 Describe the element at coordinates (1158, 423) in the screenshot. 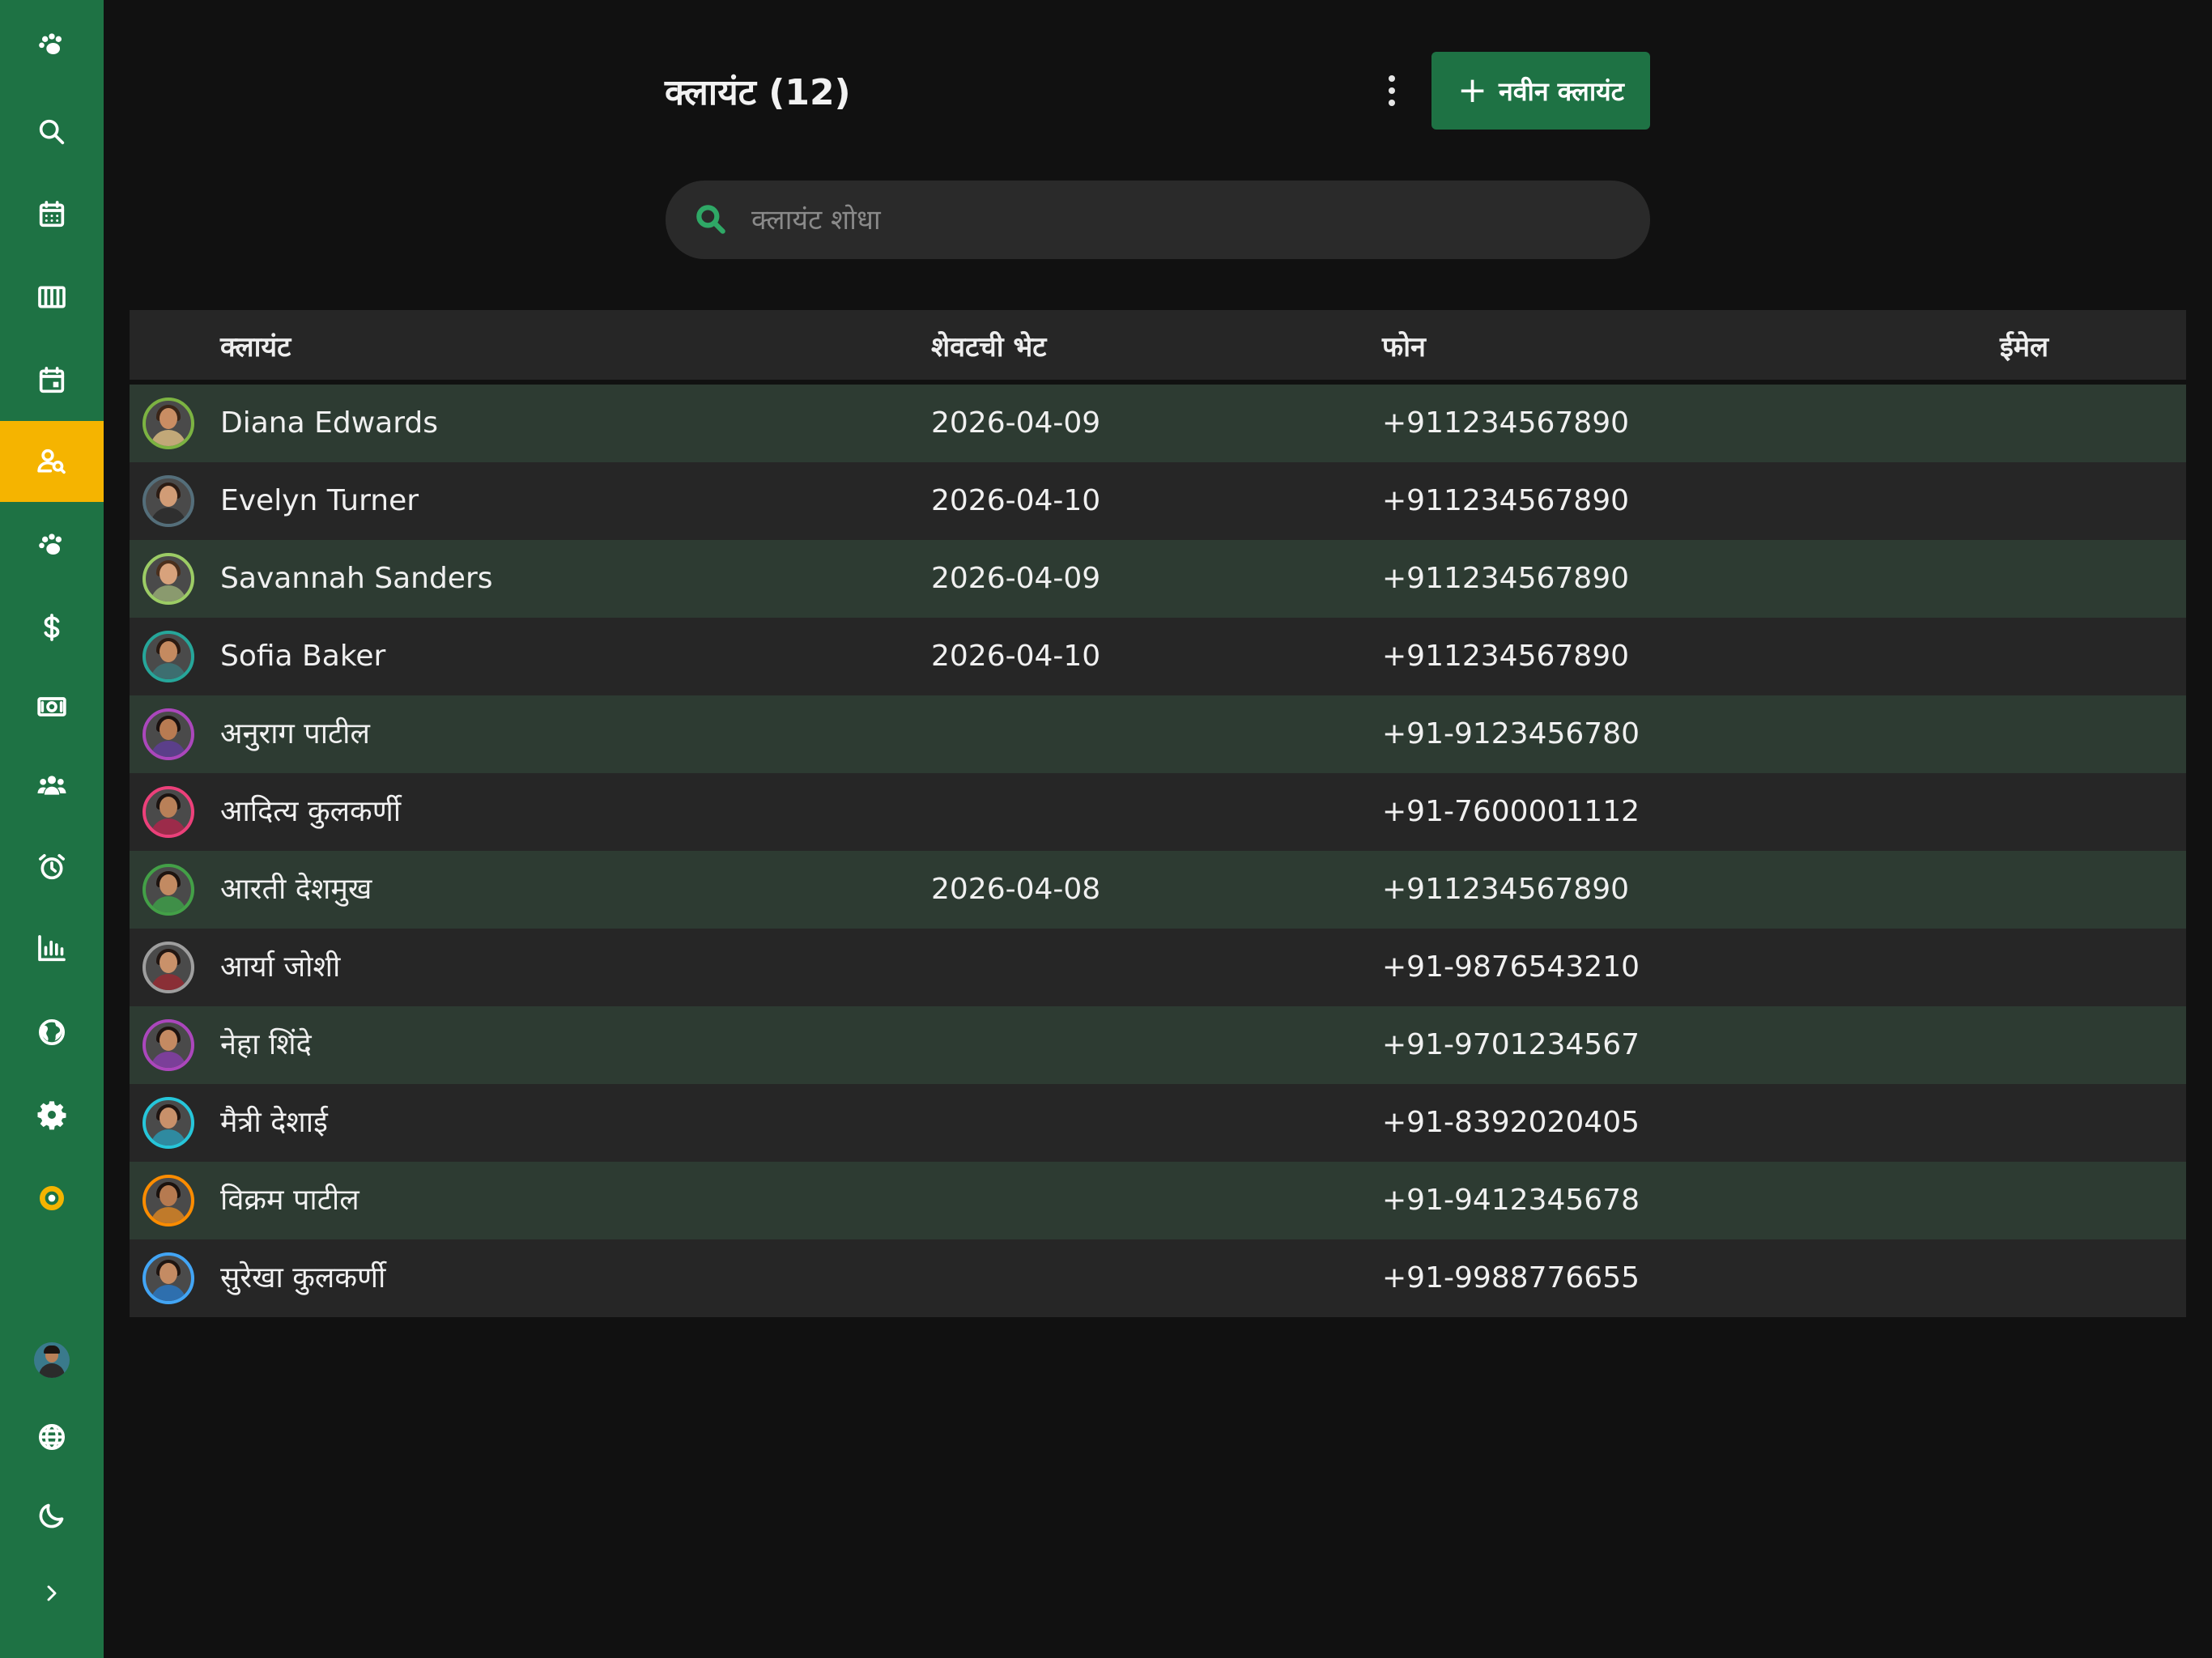

I see `table-row: Diana Edwards 2026-04-09 +911234567890` at that location.